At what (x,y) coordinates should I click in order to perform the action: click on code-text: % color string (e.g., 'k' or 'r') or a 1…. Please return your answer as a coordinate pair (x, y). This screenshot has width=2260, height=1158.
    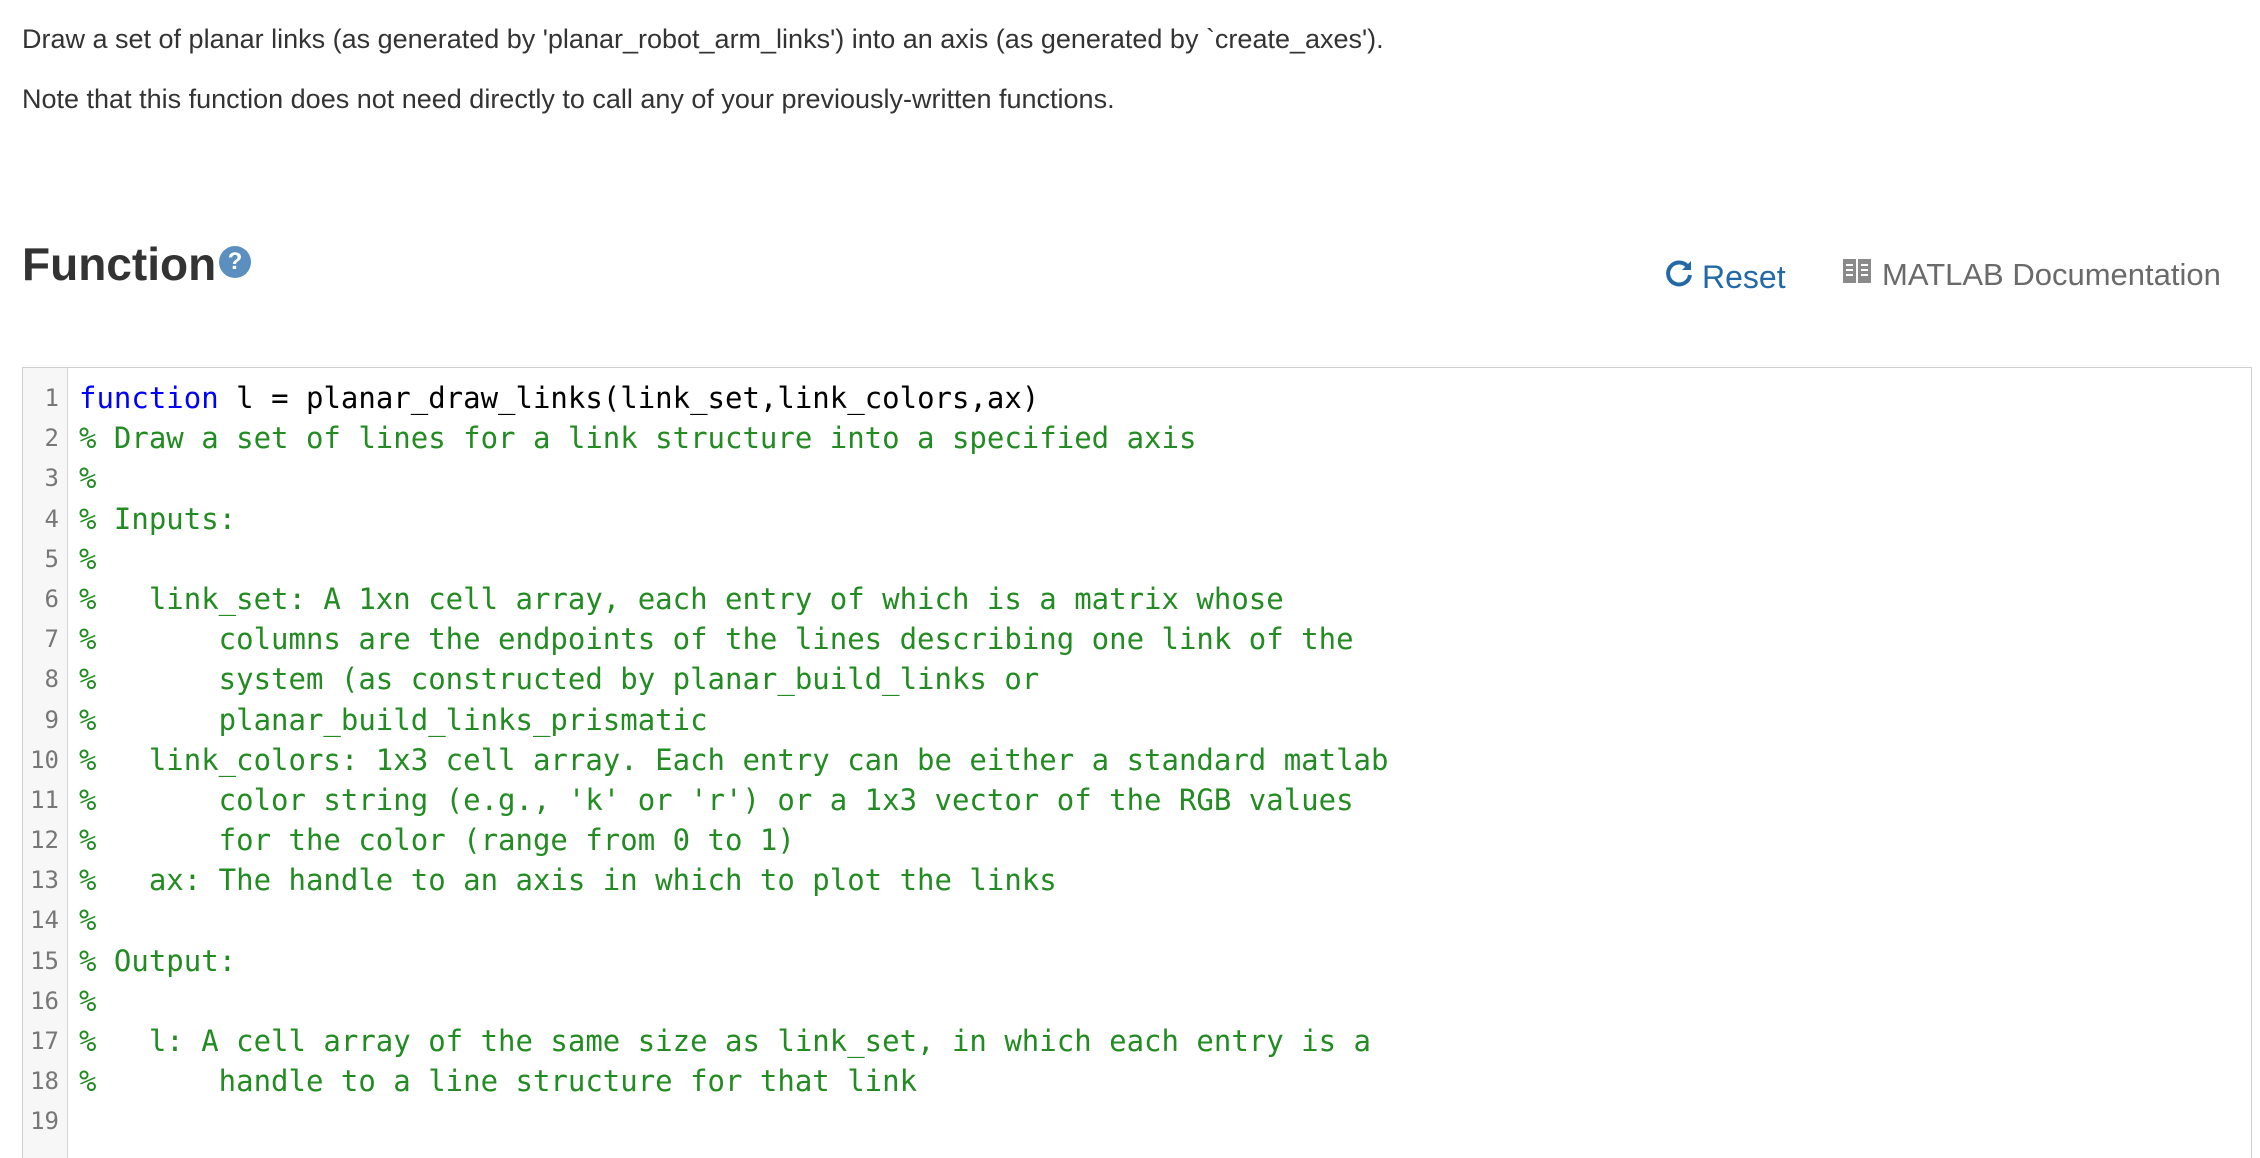
    Looking at the image, I should click on (710, 800).